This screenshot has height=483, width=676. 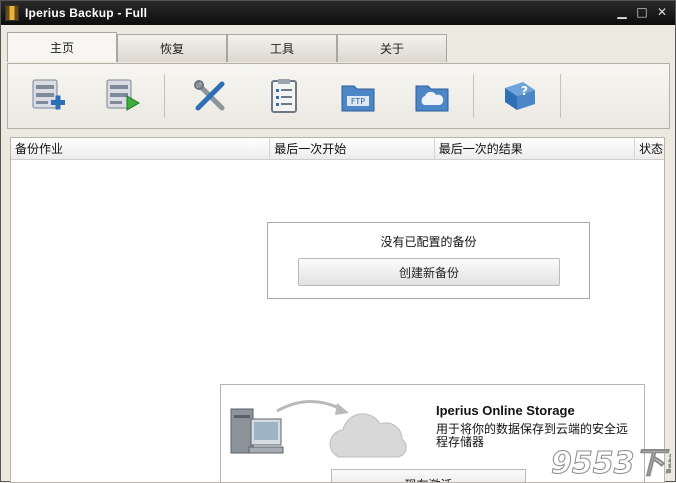 What do you see at coordinates (662, 12) in the screenshot?
I see `close-button: ✕` at bounding box center [662, 12].